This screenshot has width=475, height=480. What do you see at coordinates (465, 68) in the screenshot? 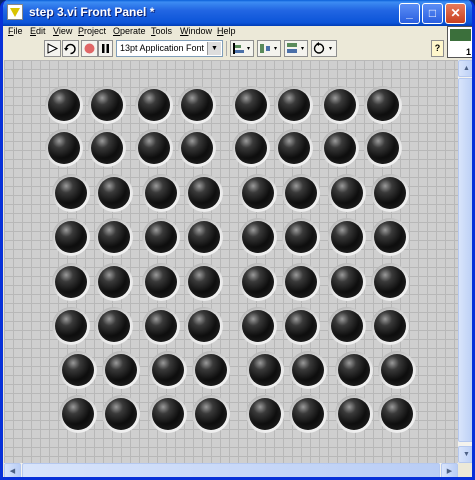
I see `scroll-up-button: ▲` at bounding box center [465, 68].